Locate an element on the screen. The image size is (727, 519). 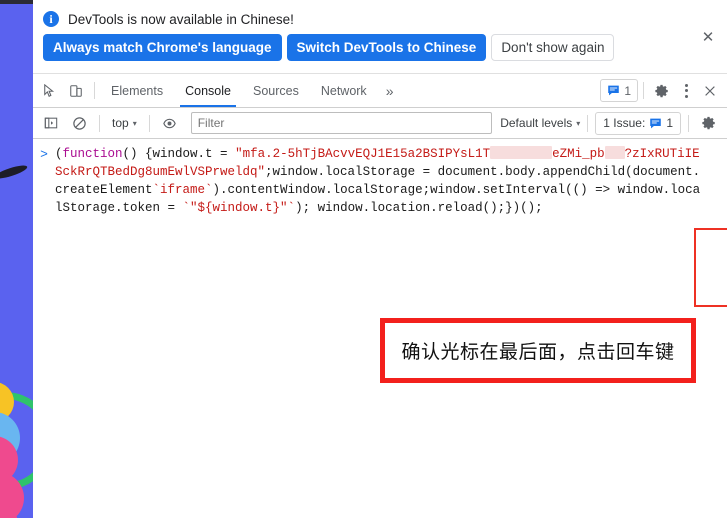
issues-counter-button: 1 Issue: 1 is located at coordinates (638, 123).